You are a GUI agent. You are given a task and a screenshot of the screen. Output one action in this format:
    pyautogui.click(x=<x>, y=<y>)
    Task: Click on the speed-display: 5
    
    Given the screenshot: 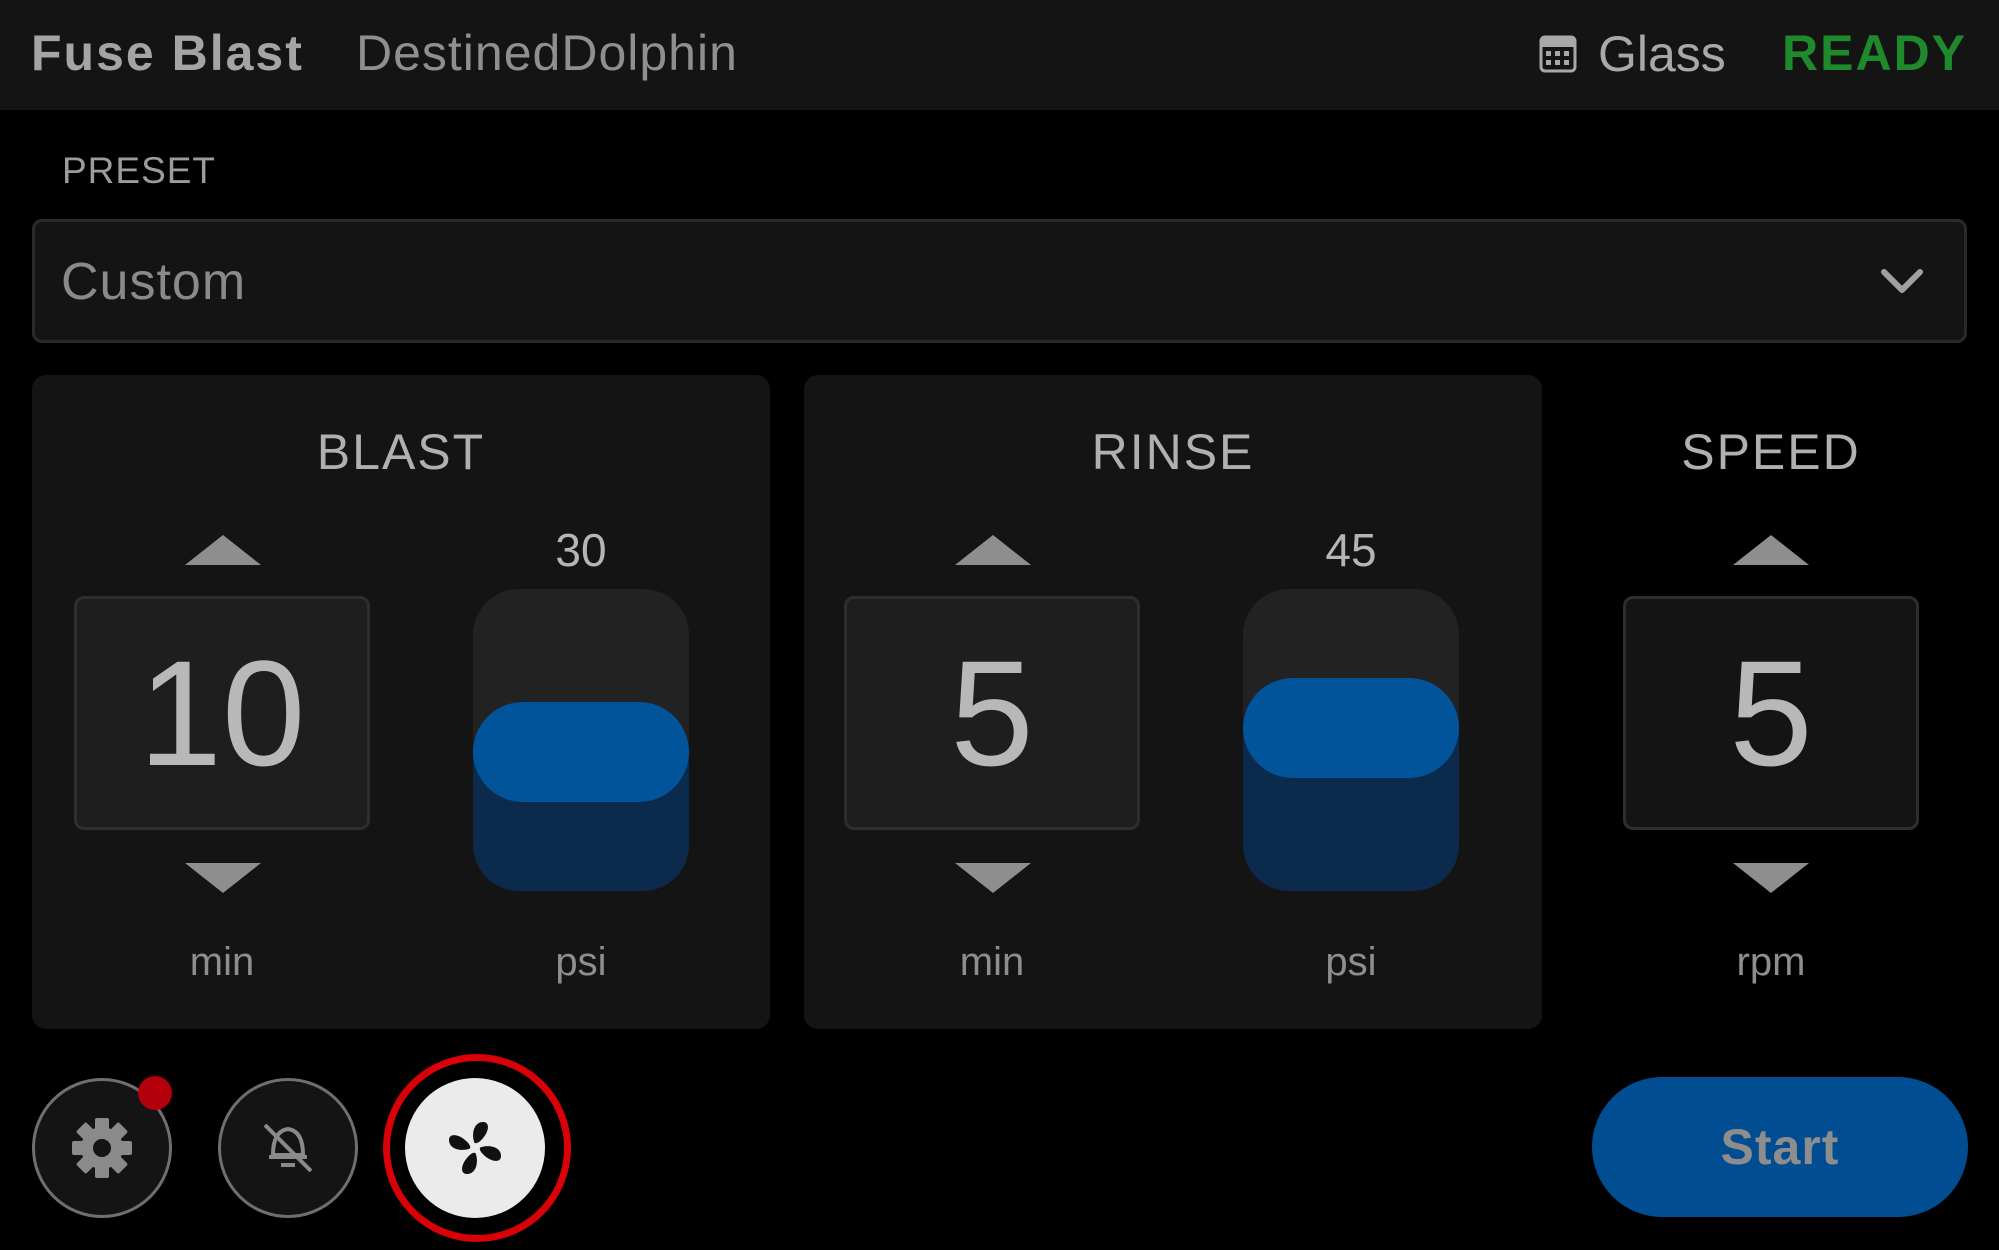 What is the action you would take?
    pyautogui.click(x=1771, y=713)
    